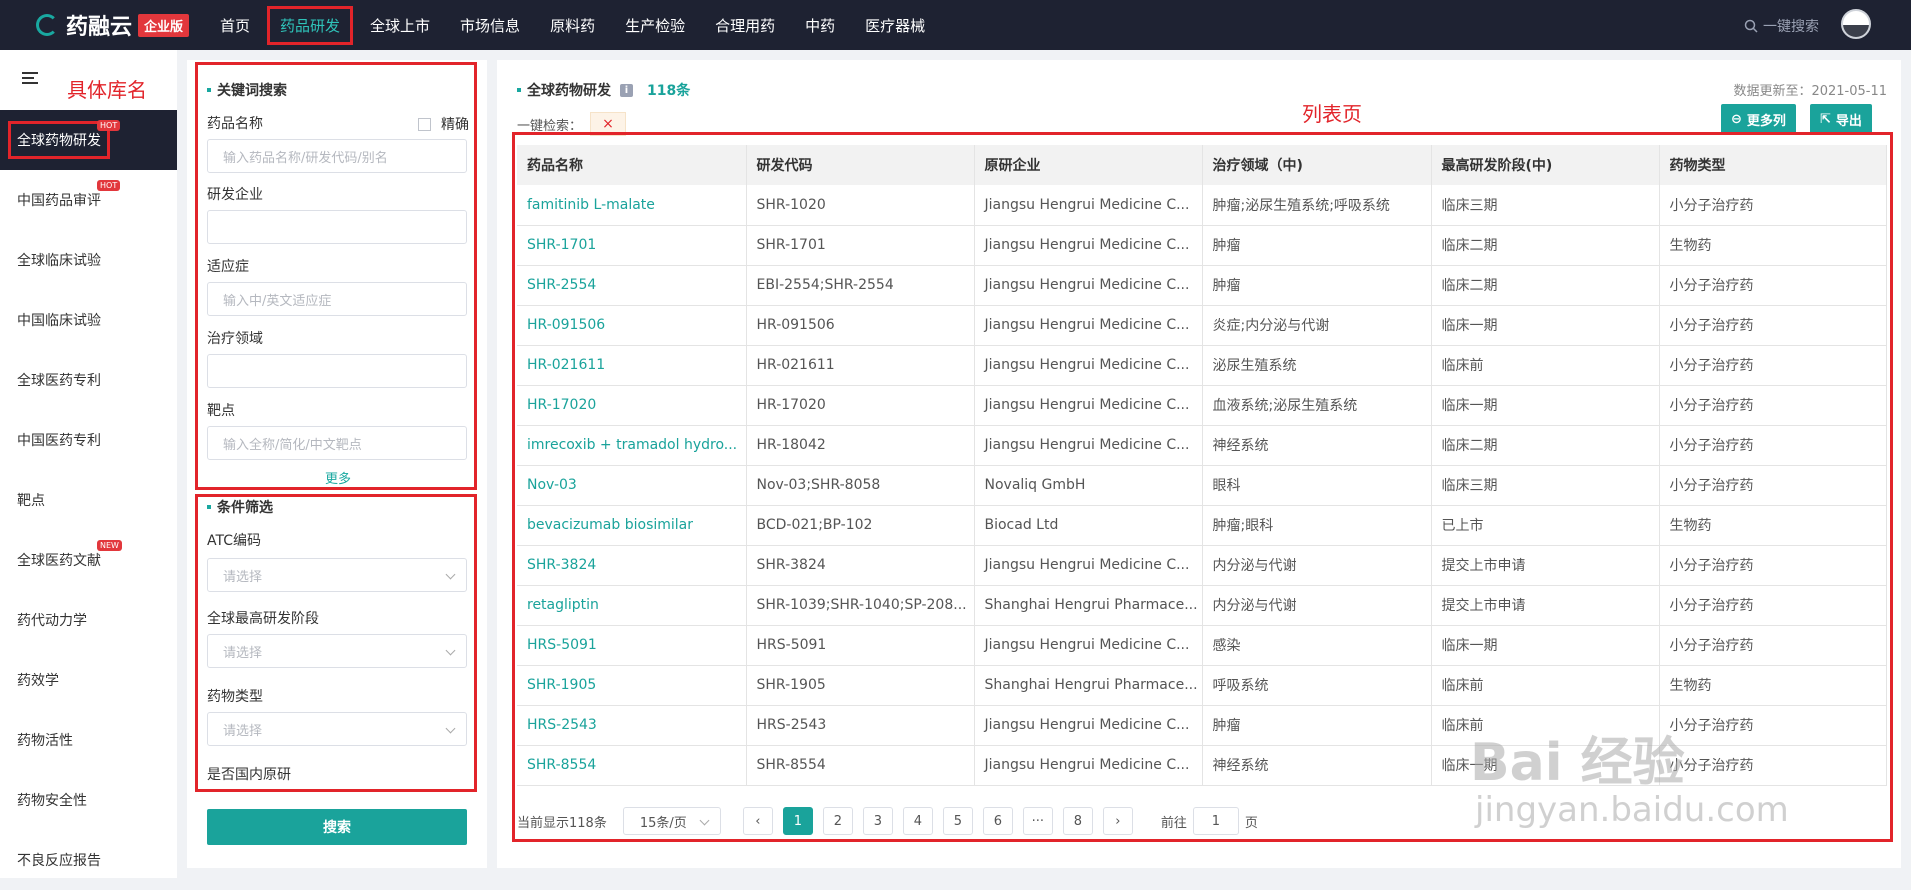  What do you see at coordinates (490, 25) in the screenshot?
I see `nav-market-info: 市场信息` at bounding box center [490, 25].